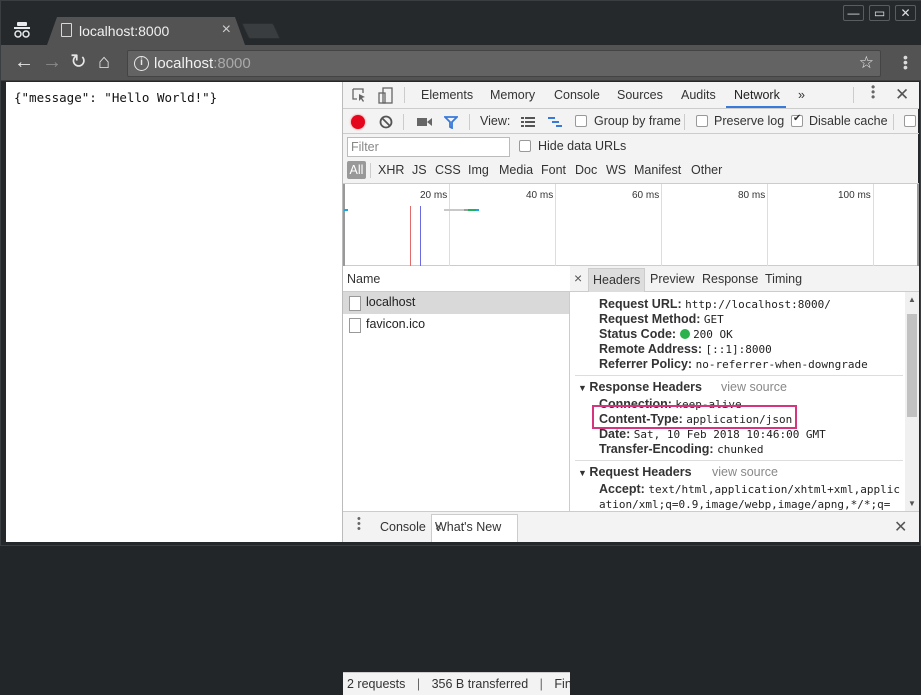  I want to click on scroll-down-icon: ▼, so click(912, 503).